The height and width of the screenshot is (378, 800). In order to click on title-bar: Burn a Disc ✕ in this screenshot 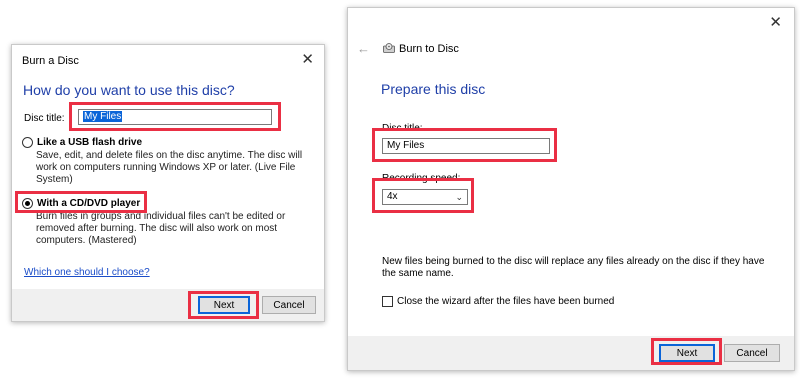, I will do `click(168, 60)`.